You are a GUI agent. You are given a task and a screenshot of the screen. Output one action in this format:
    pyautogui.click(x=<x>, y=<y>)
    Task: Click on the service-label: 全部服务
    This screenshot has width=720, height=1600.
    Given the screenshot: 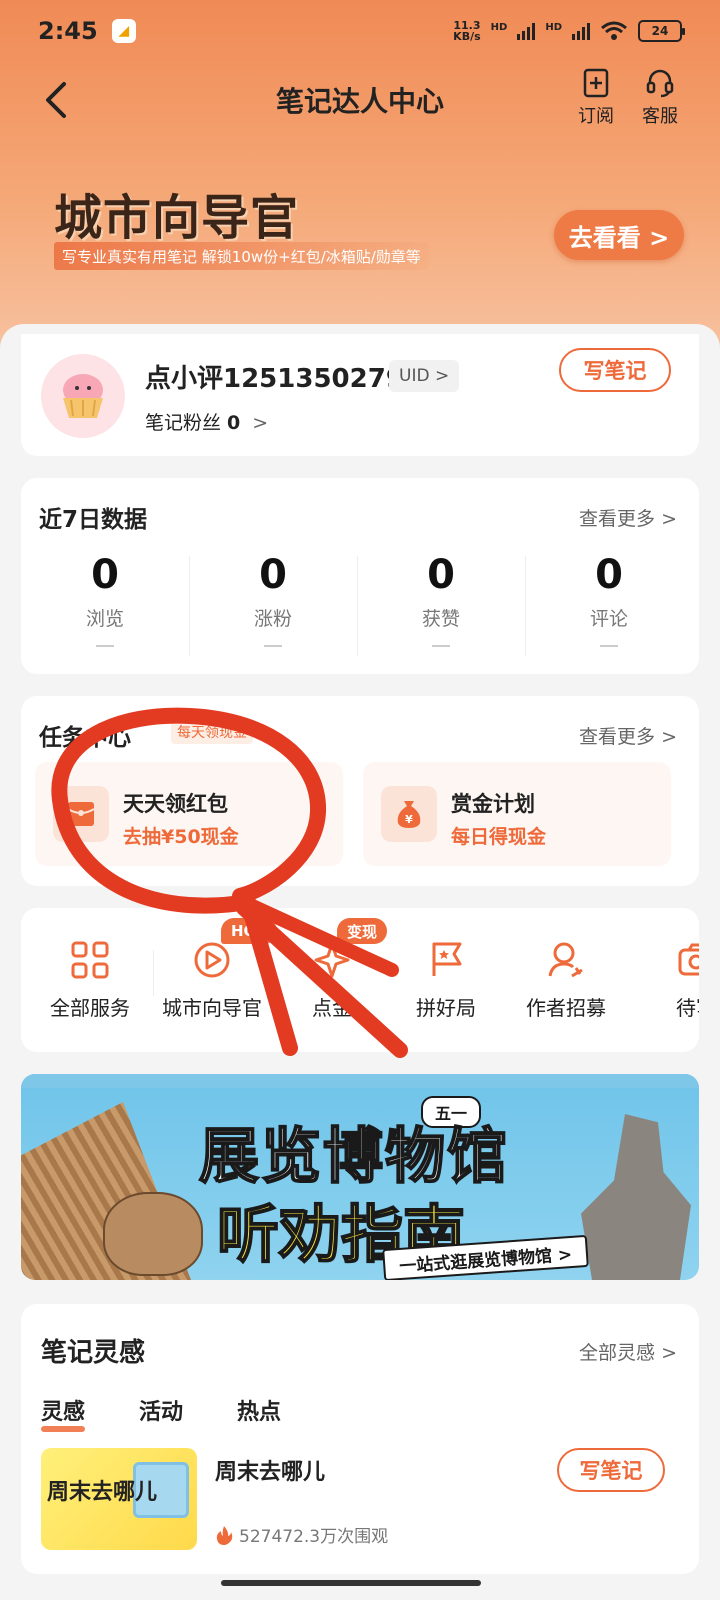 What is the action you would take?
    pyautogui.click(x=90, y=1008)
    